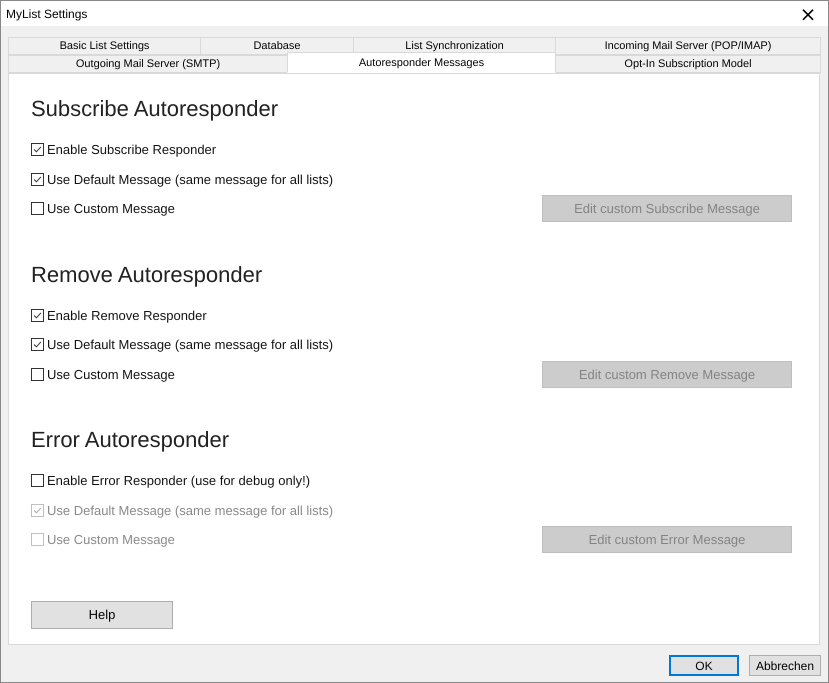 The width and height of the screenshot is (829, 683). Describe the element at coordinates (123, 150) in the screenshot. I see `checkbox: Enable Subscribe Responder` at that location.